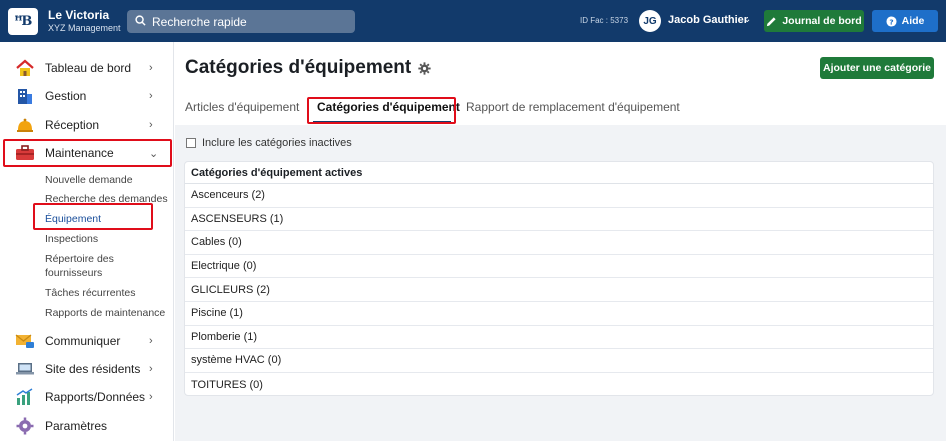  Describe the element at coordinates (25, 341) in the screenshot. I see `mail-icon` at that location.